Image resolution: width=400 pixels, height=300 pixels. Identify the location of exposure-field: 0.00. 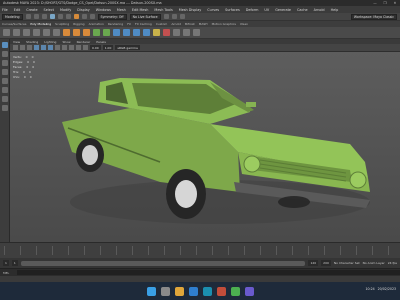
(95, 47).